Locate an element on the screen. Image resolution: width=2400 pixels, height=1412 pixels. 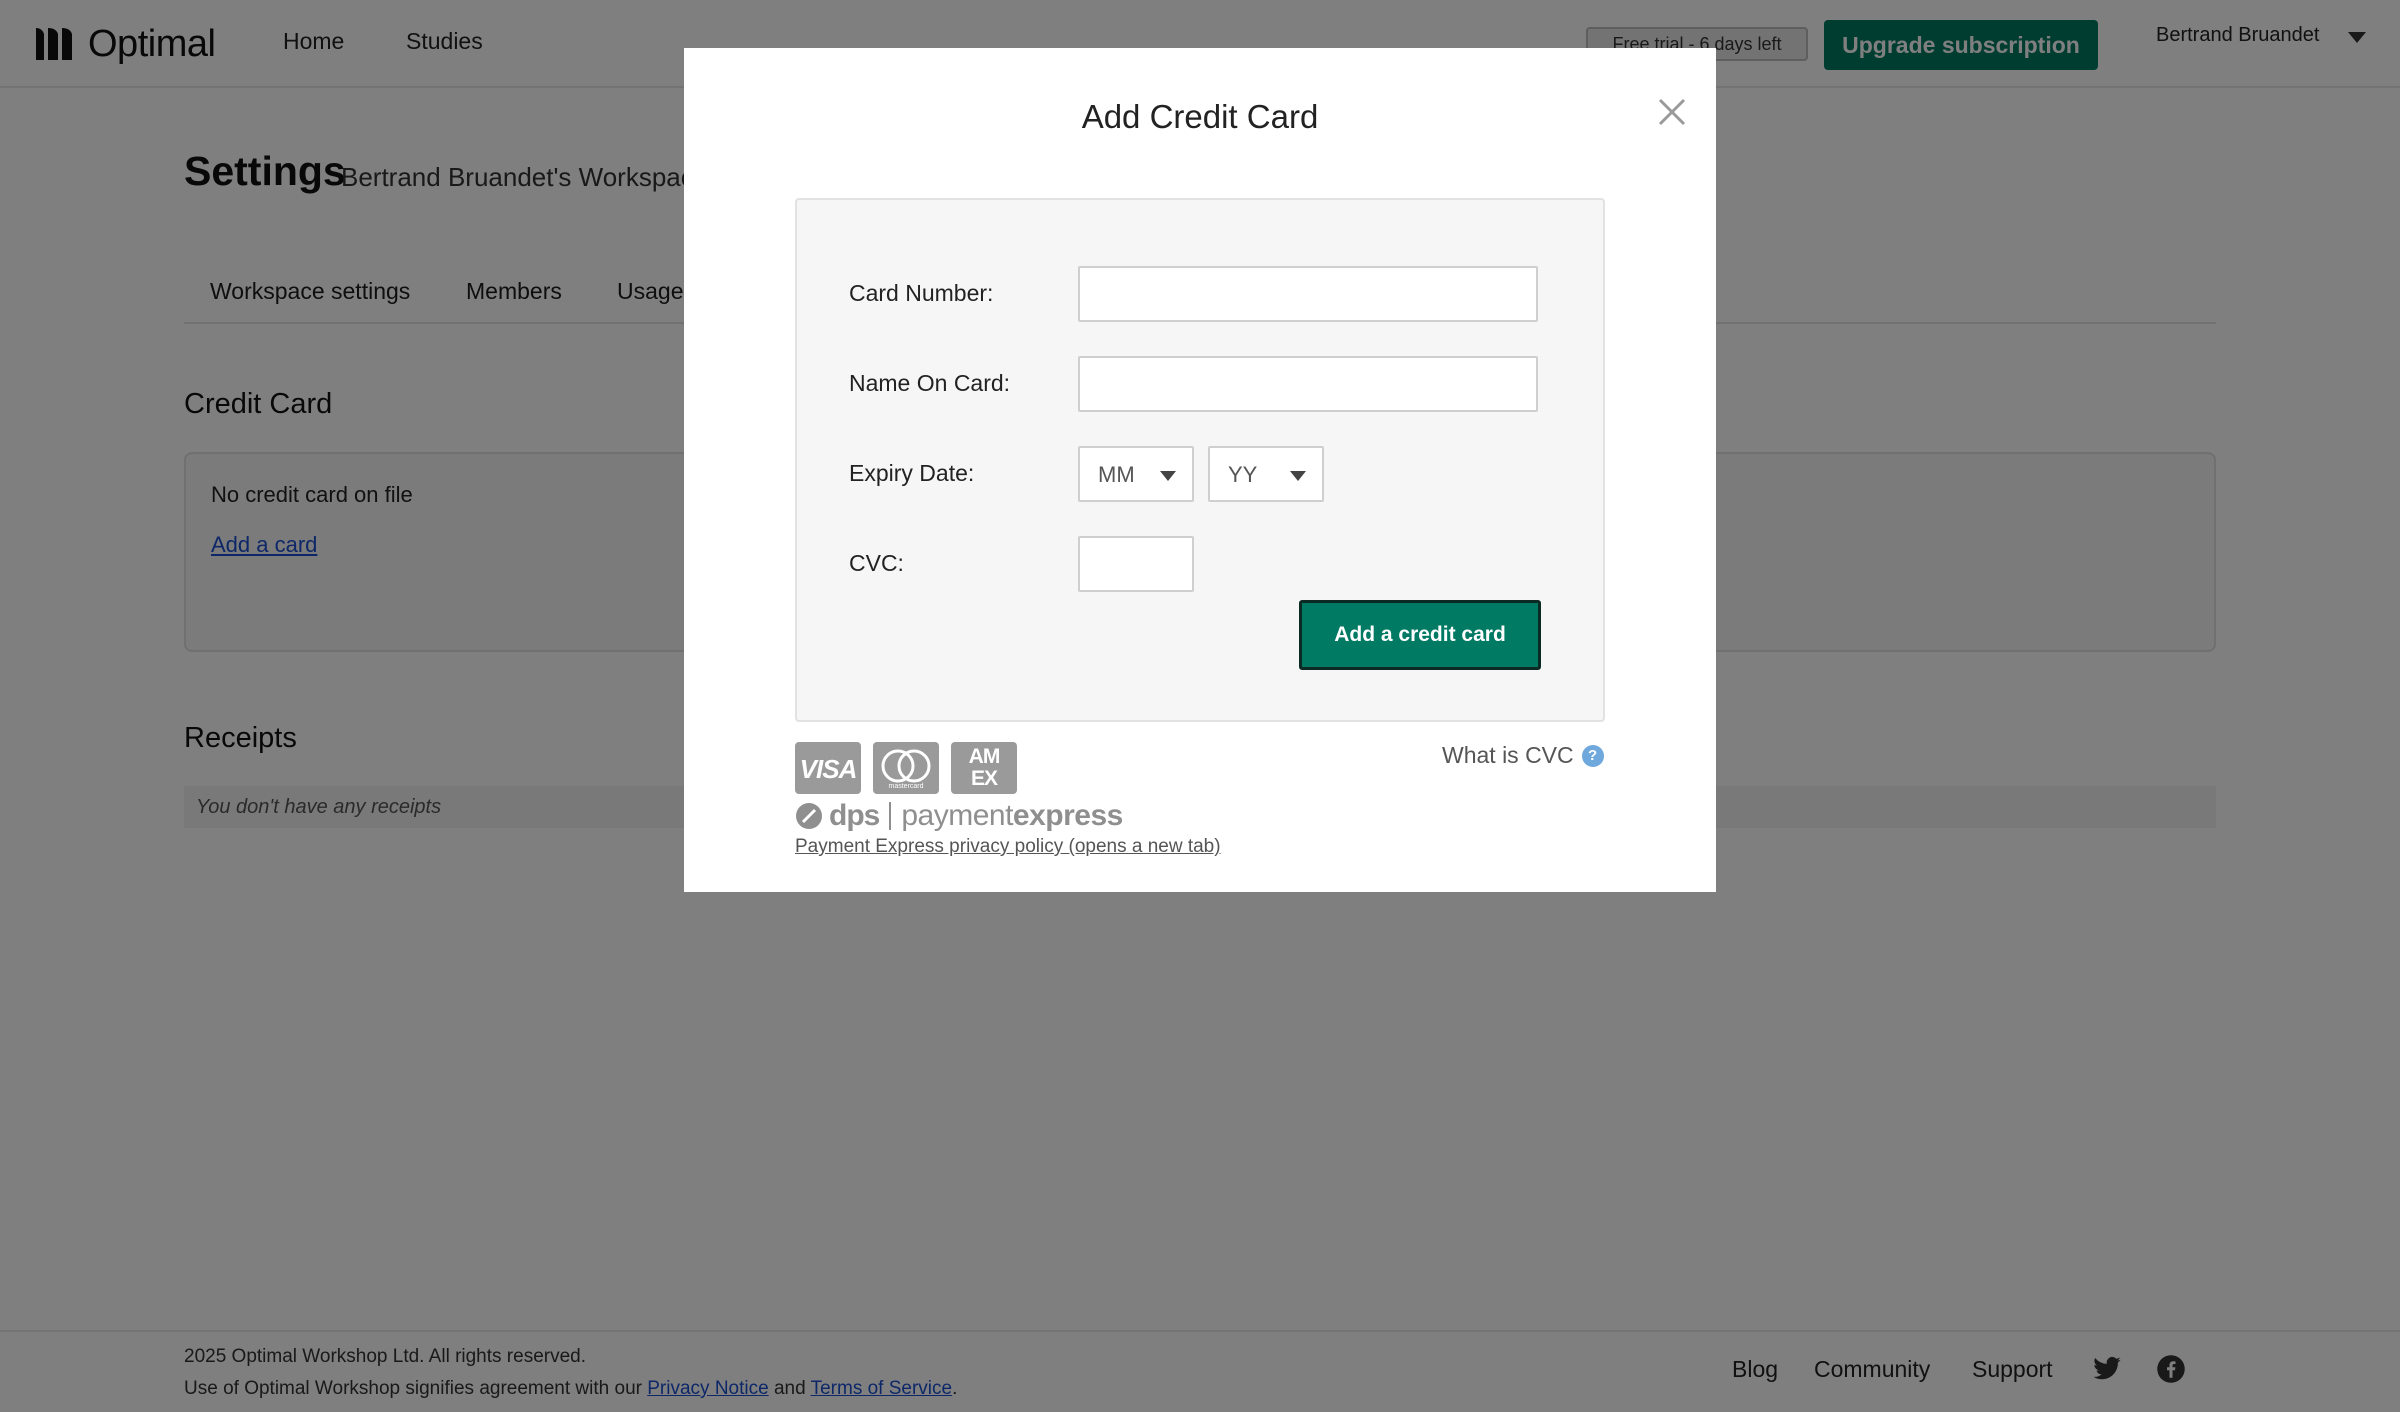
logo-divider is located at coordinates (890, 816).